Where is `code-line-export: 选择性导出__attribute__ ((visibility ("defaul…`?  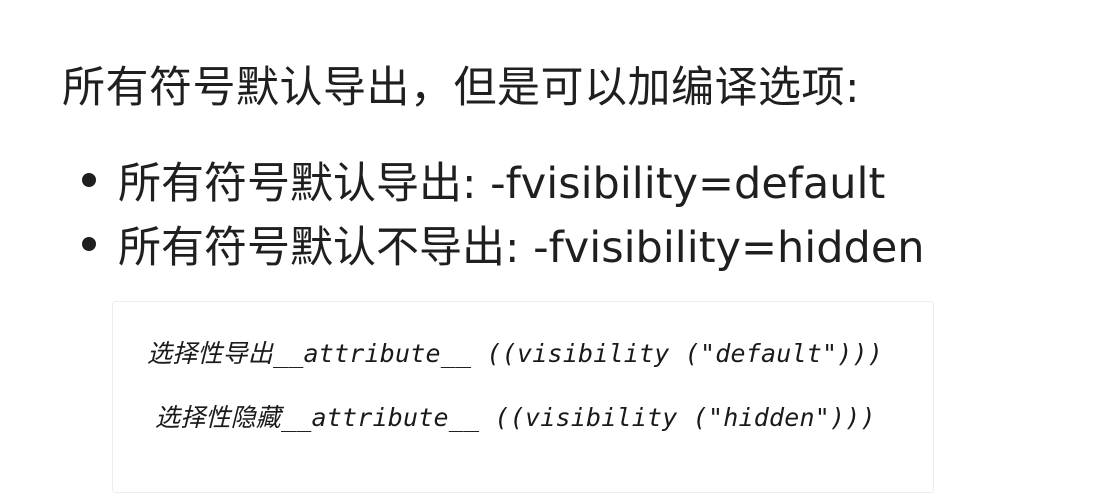 code-line-export: 选择性导出__attribute__ ((visibility ("defaul… is located at coordinates (515, 353).